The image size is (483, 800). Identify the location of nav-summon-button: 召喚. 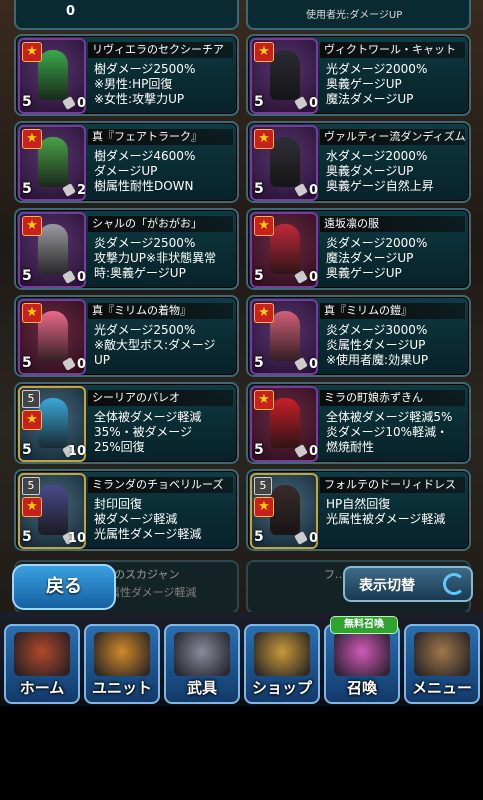
(362, 664).